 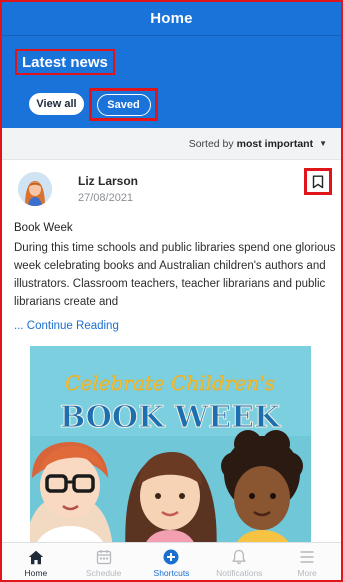 What do you see at coordinates (103, 573) in the screenshot?
I see `tab-schedule-label: Schedule` at bounding box center [103, 573].